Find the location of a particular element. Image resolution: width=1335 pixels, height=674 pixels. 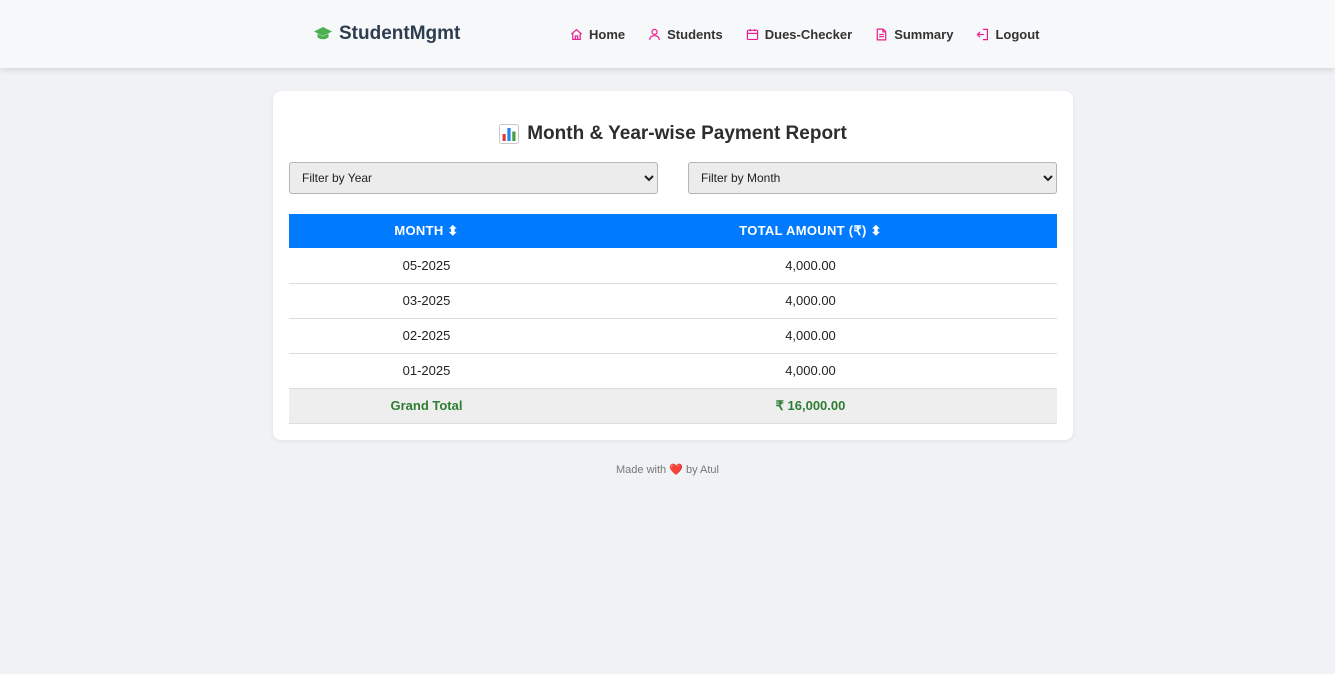

month-filter-select: Filter by Month is located at coordinates (872, 178).